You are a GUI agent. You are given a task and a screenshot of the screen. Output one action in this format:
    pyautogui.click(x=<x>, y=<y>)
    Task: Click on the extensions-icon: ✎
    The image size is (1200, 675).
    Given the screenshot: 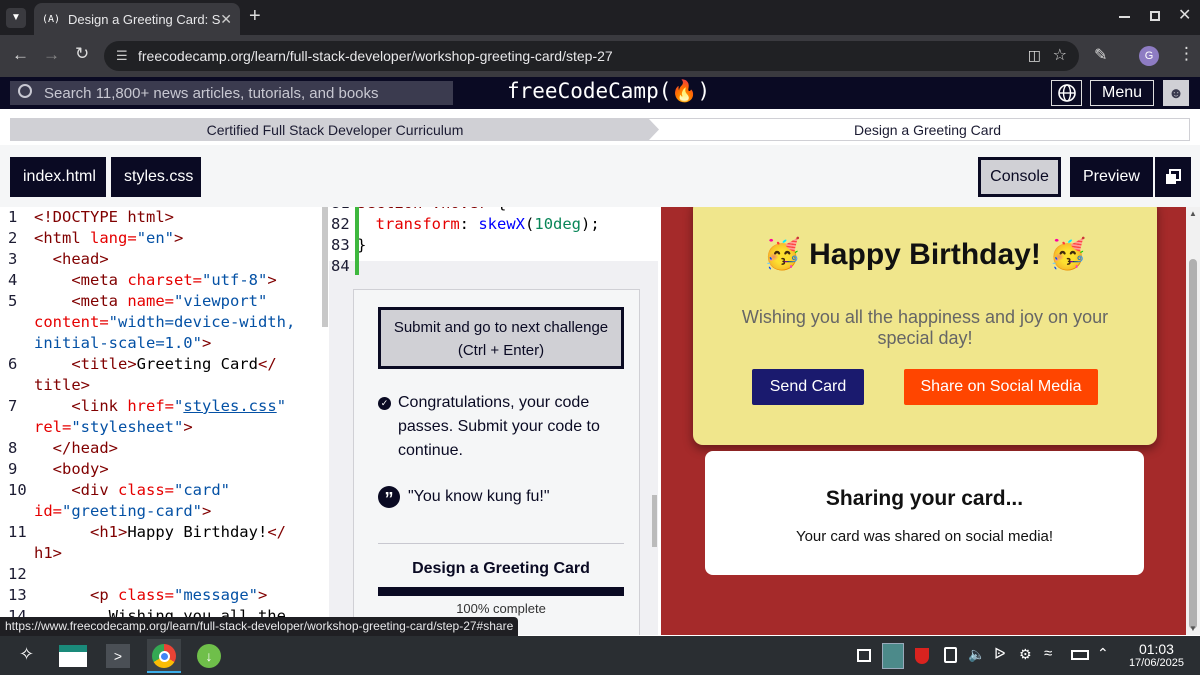 What is the action you would take?
    pyautogui.click(x=1100, y=55)
    